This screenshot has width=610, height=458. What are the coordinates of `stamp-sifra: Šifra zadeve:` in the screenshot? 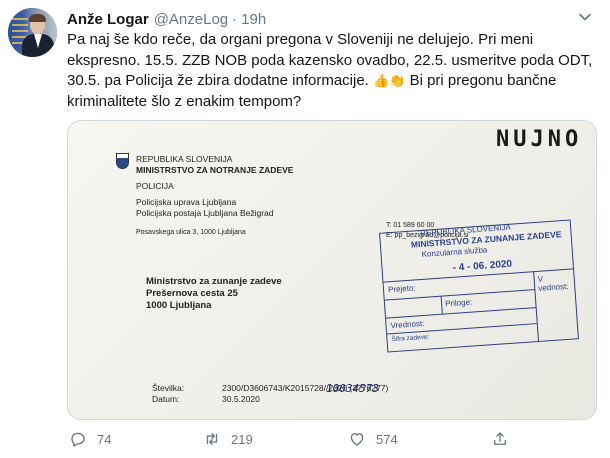 It's located at (410, 338).